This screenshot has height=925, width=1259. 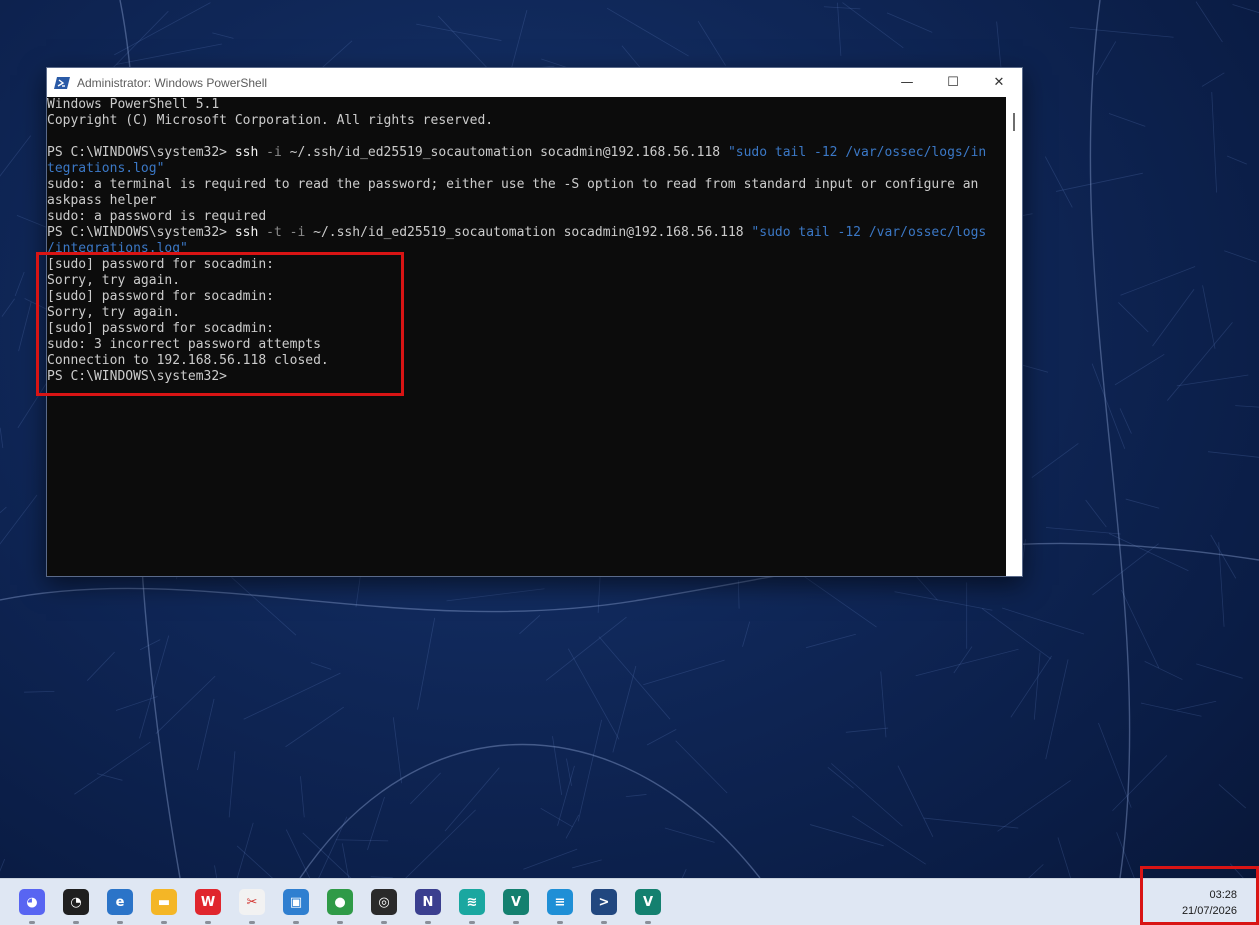 I want to click on snipping-tool-icon: ✂, so click(x=252, y=902).